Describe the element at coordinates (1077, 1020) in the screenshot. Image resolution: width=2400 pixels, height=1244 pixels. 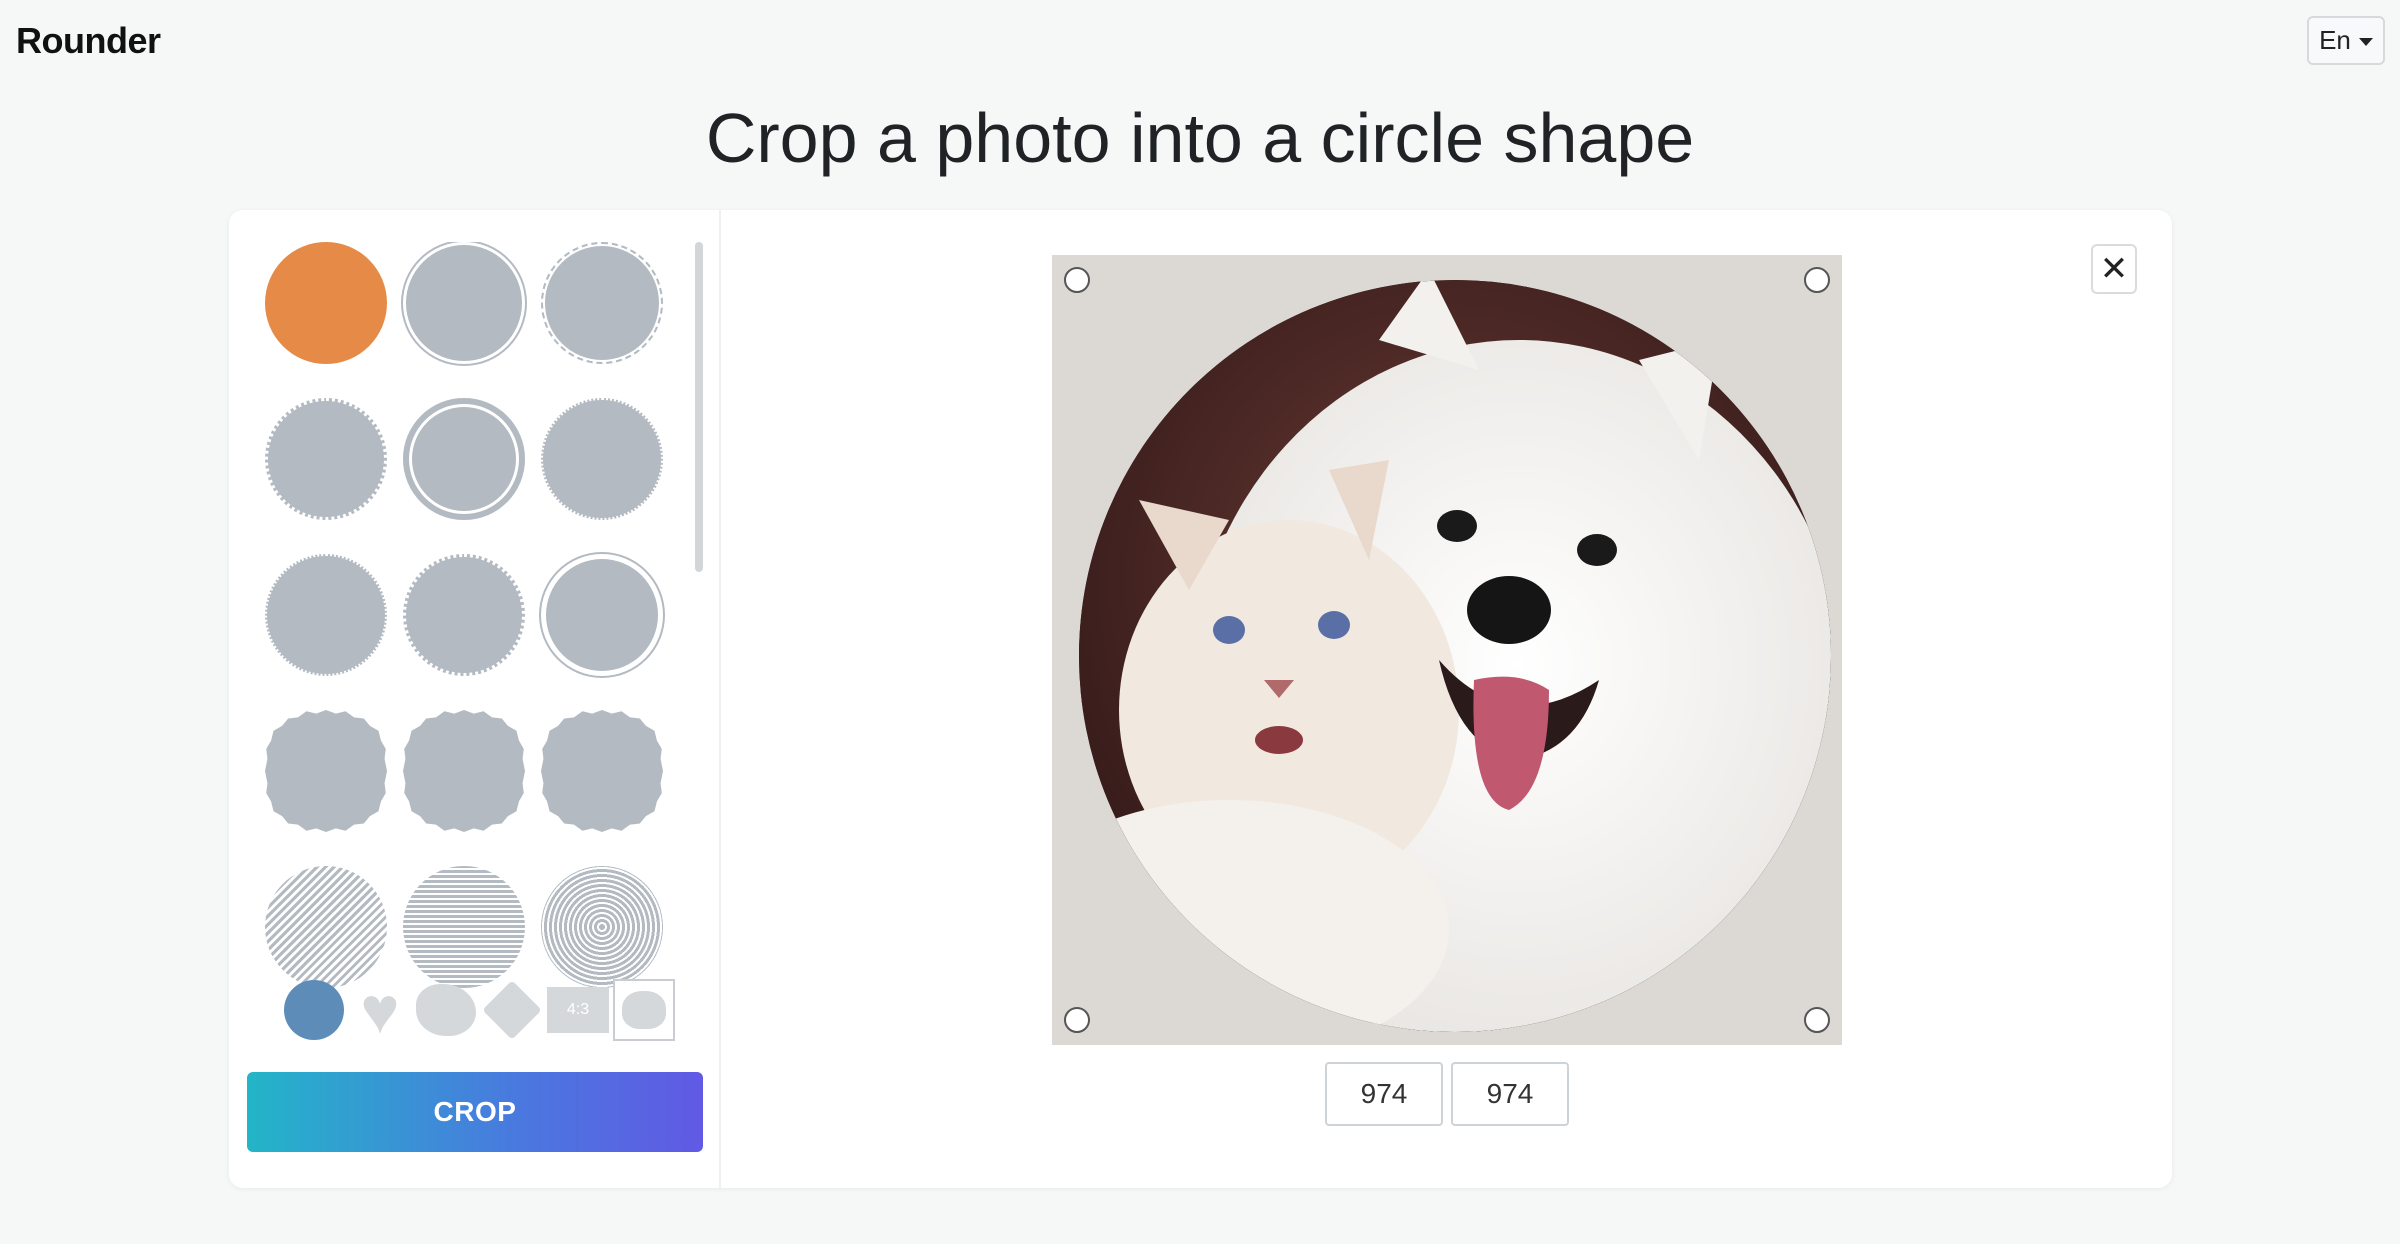
I see `resize-handle-bottom-left` at that location.